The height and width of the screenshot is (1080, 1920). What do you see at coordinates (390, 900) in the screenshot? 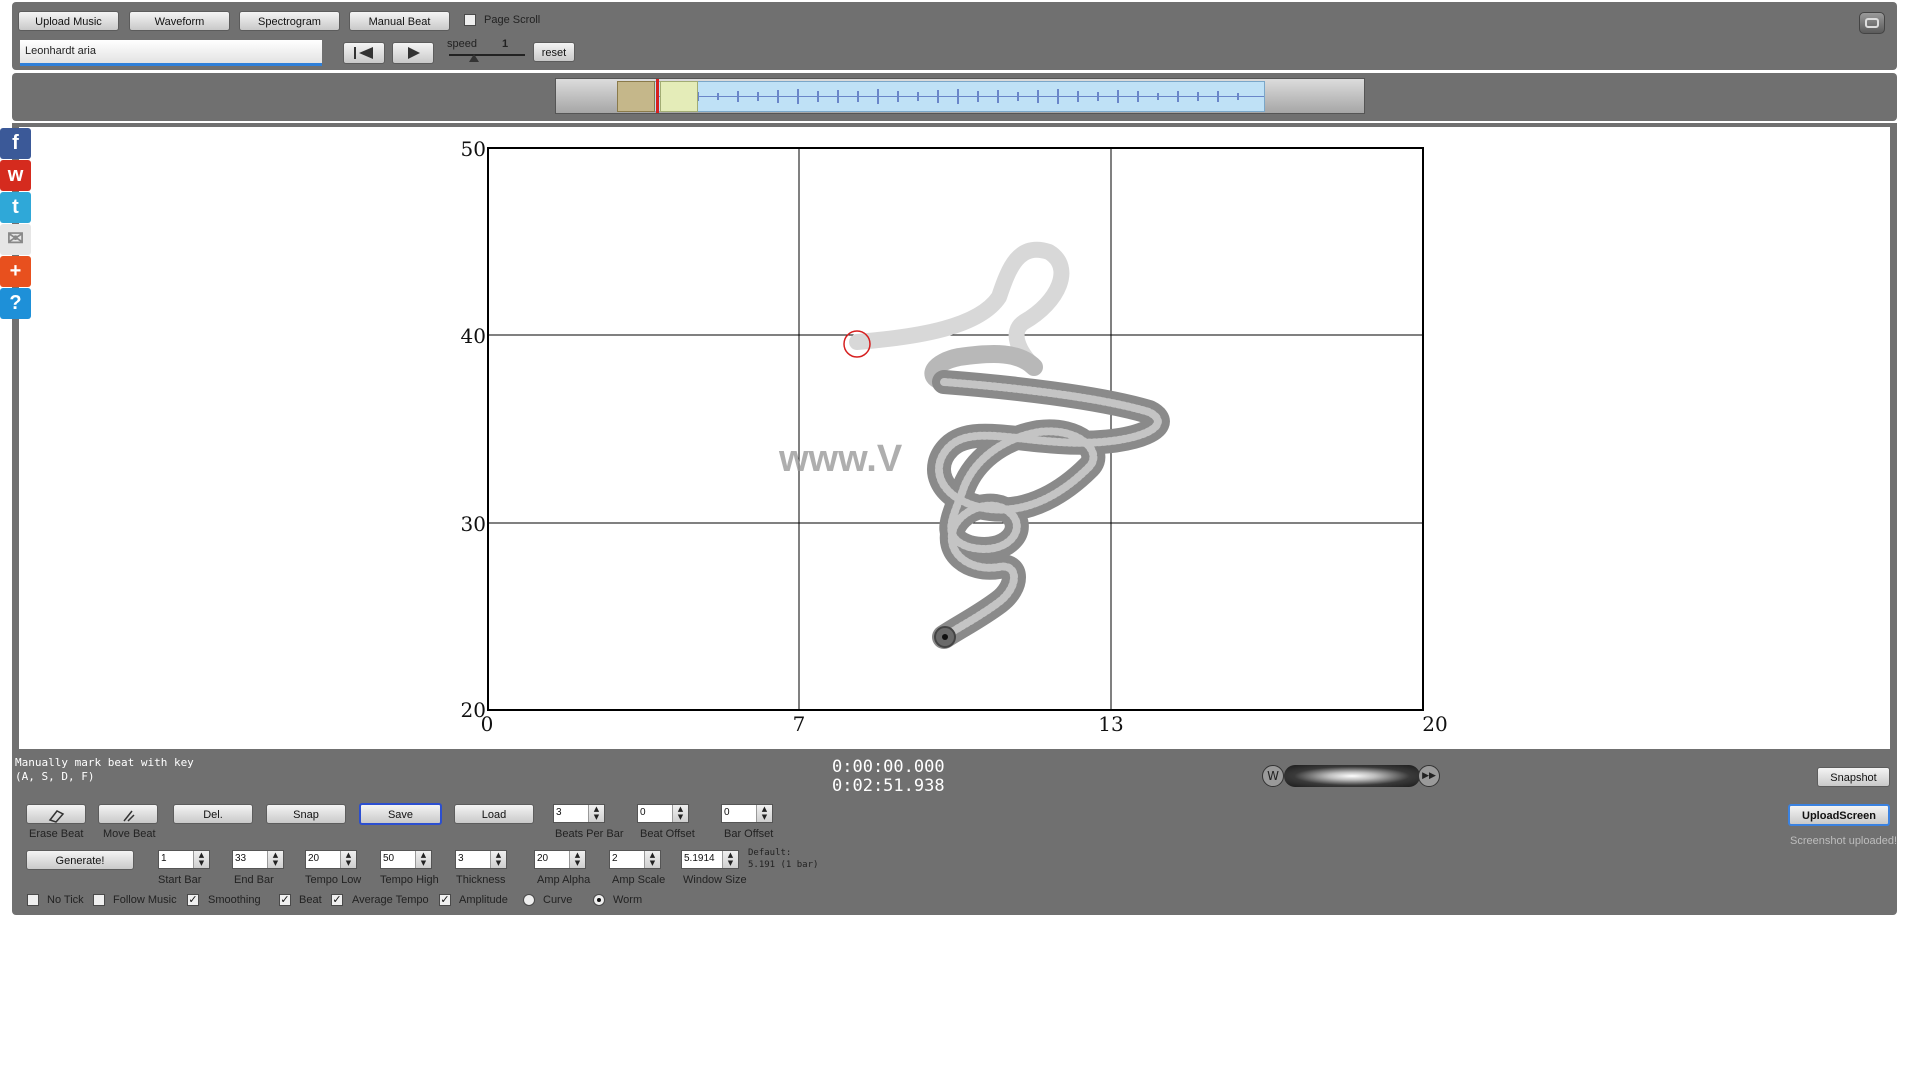
I see `average-tempo-label: Average Tempo` at bounding box center [390, 900].